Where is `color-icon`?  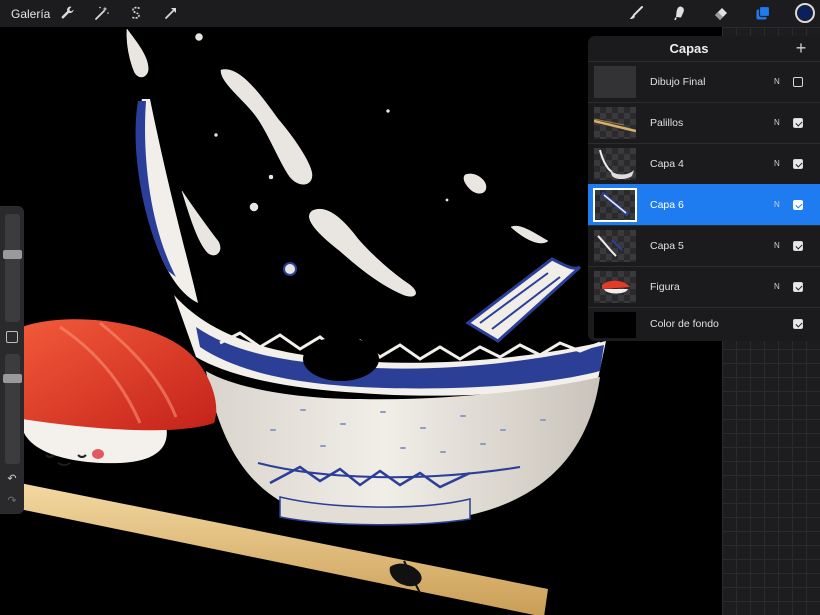
color-icon is located at coordinates (805, 13).